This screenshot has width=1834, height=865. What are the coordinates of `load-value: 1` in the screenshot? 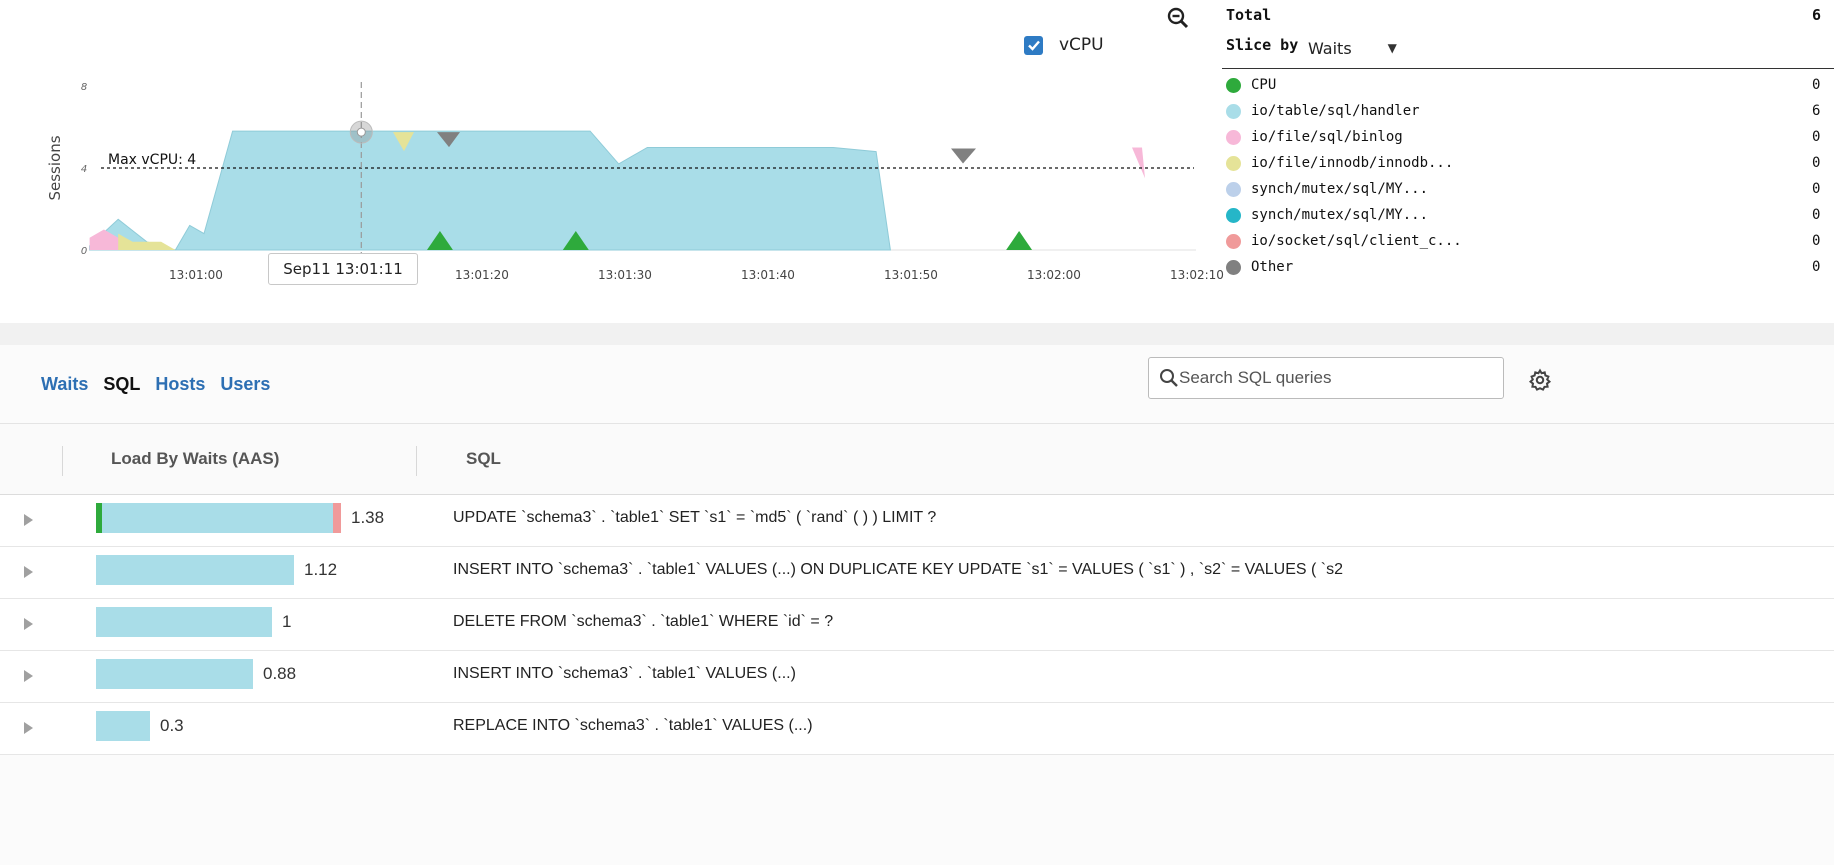 It's located at (287, 621).